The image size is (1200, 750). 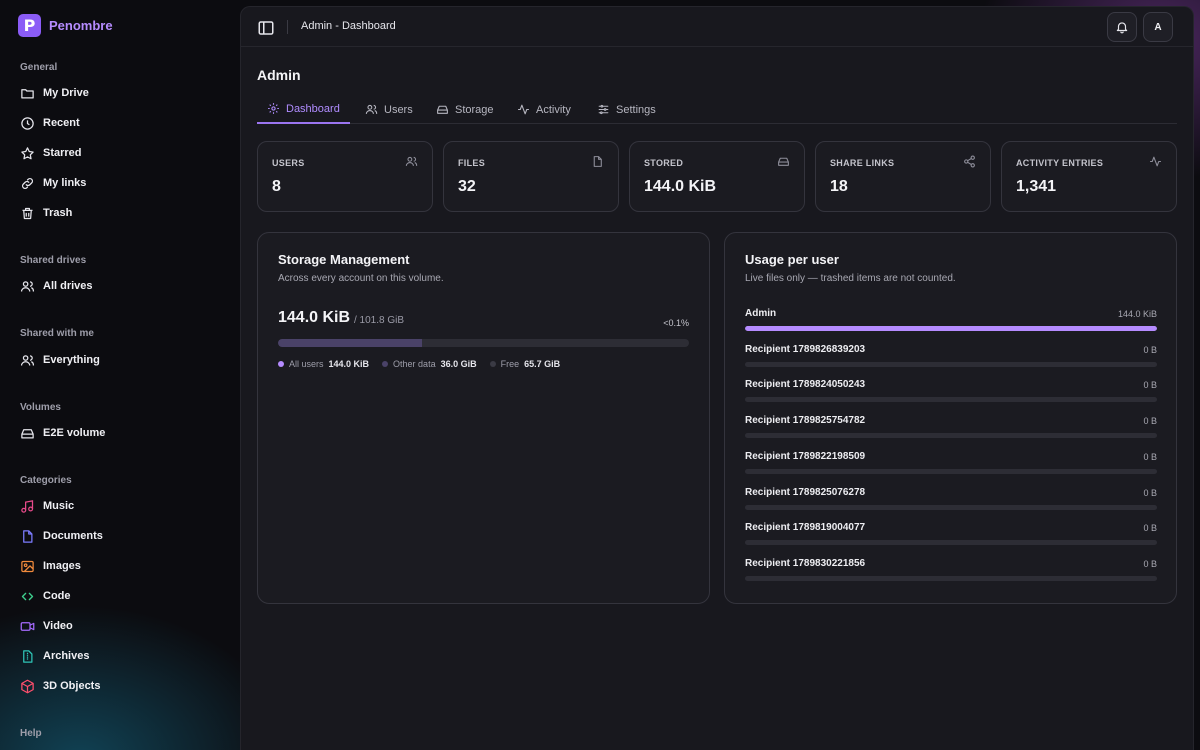 What do you see at coordinates (603, 109) in the screenshot?
I see `sliders-icon` at bounding box center [603, 109].